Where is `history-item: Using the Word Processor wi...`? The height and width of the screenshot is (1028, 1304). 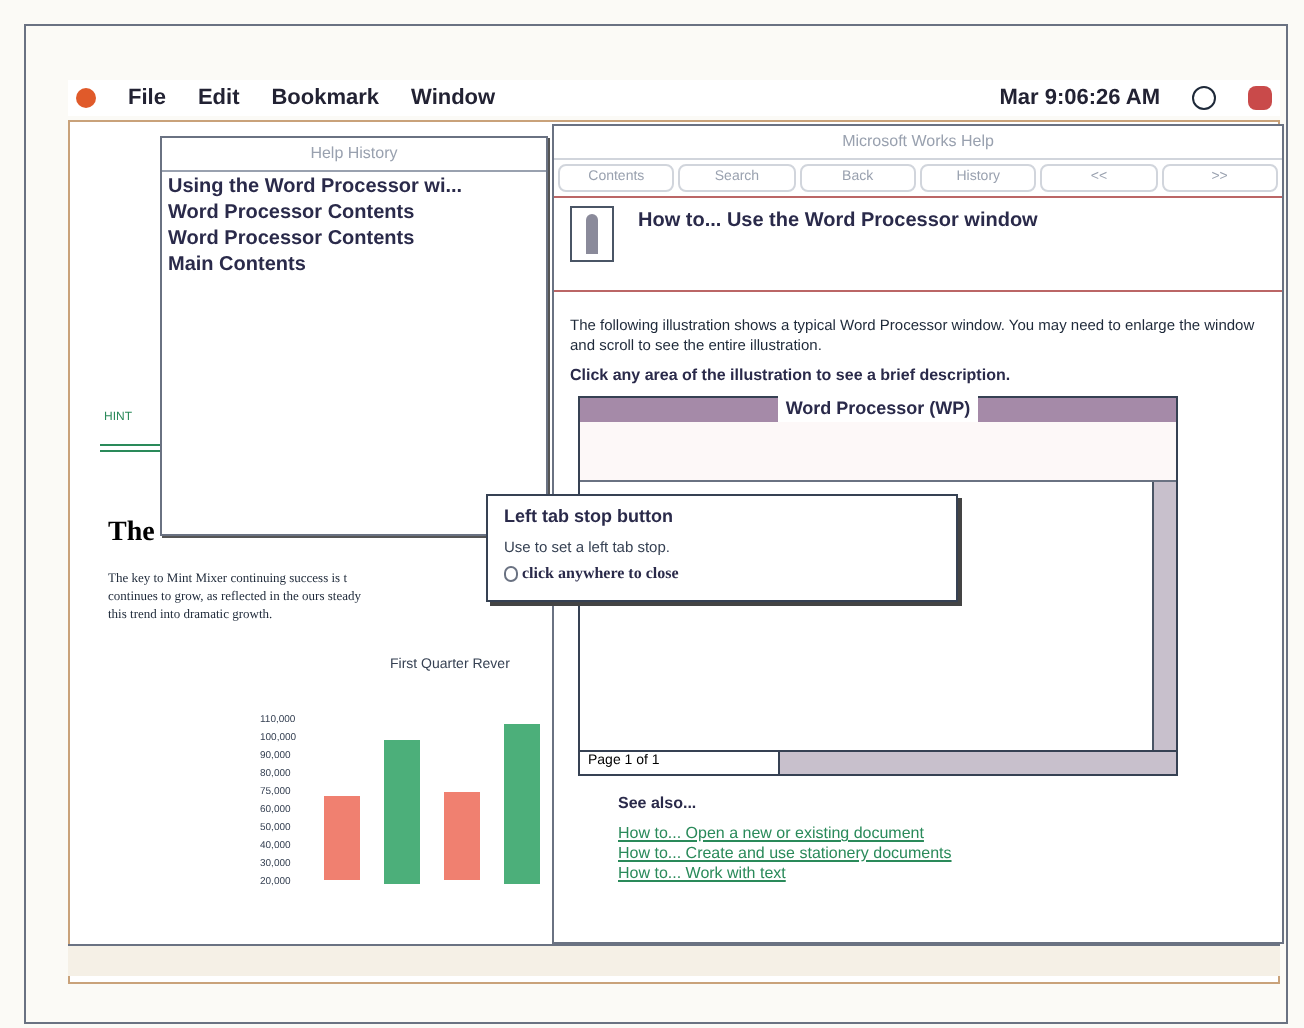 history-item: Using the Word Processor wi... is located at coordinates (354, 187).